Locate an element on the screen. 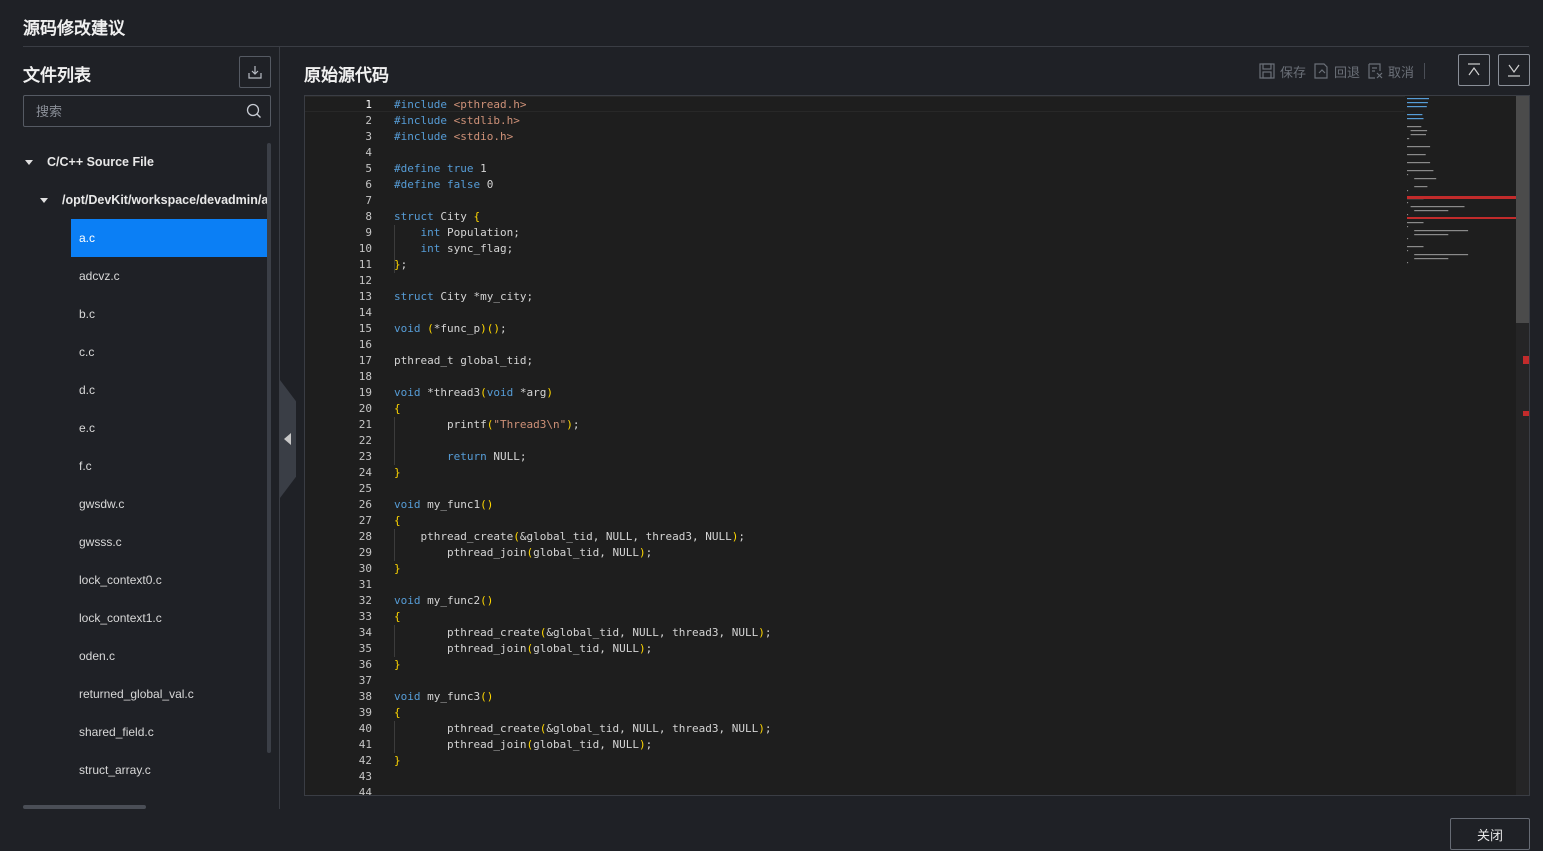  line-number: 19 is located at coordinates (365, 392).